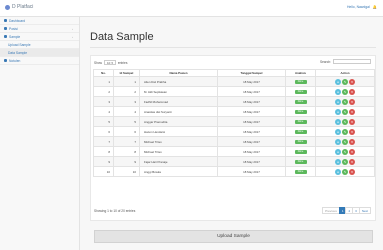 The width and height of the screenshot is (383, 250). What do you see at coordinates (39, 61) in the screenshot?
I see `sidebar-item-notulen: Notulen` at bounding box center [39, 61].